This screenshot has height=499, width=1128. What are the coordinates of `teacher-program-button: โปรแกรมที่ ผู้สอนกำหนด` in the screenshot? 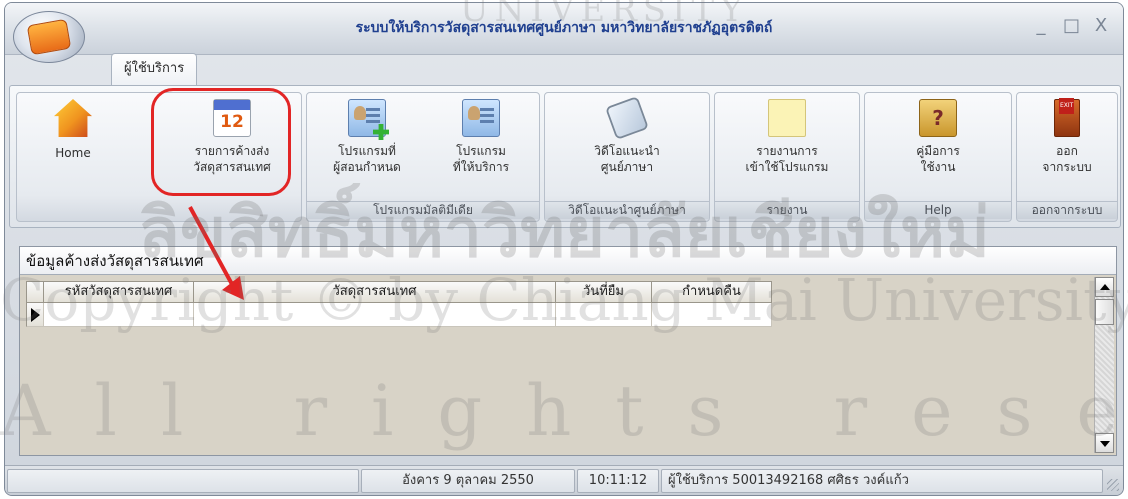 It's located at (367, 149).